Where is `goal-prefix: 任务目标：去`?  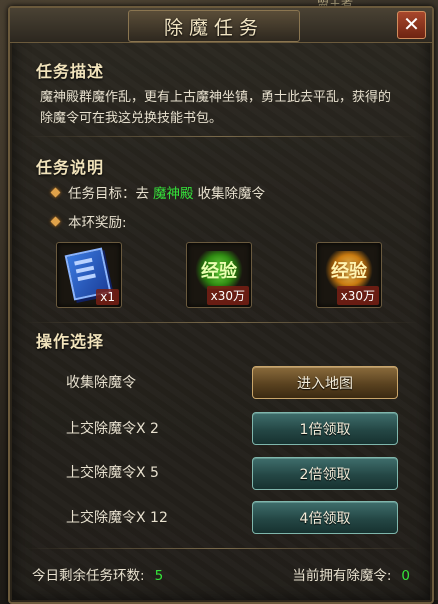
goal-prefix: 任务目标：去 is located at coordinates (108, 194).